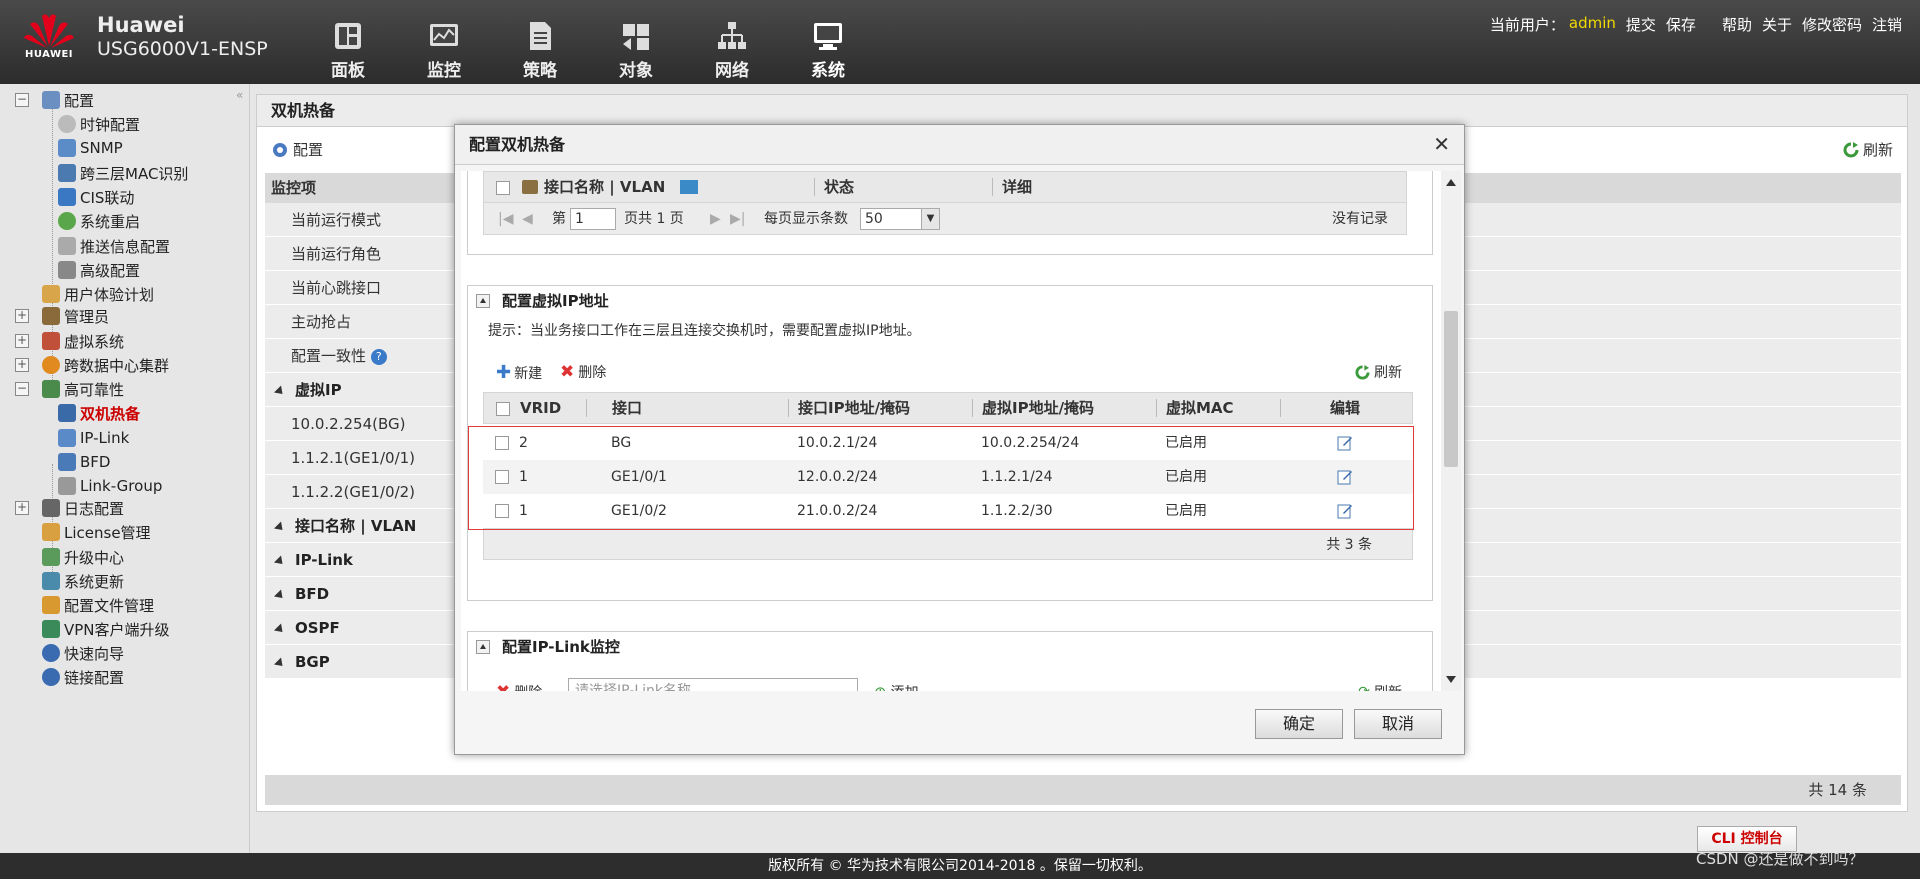  What do you see at coordinates (96, 197) in the screenshot?
I see `tree-cis: CIS联动` at bounding box center [96, 197].